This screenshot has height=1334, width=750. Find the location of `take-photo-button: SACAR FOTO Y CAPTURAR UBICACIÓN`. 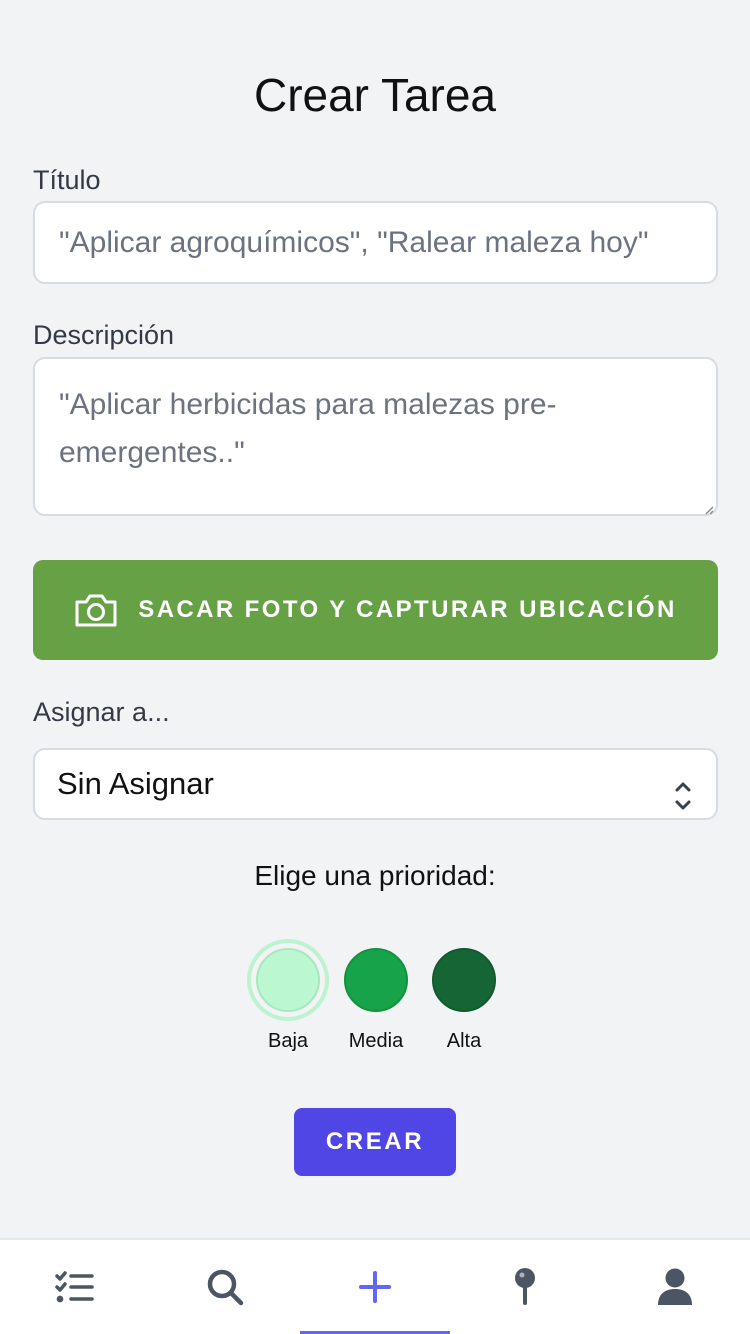

take-photo-button: SACAR FOTO Y CAPTURAR UBICACIÓN is located at coordinates (375, 610).